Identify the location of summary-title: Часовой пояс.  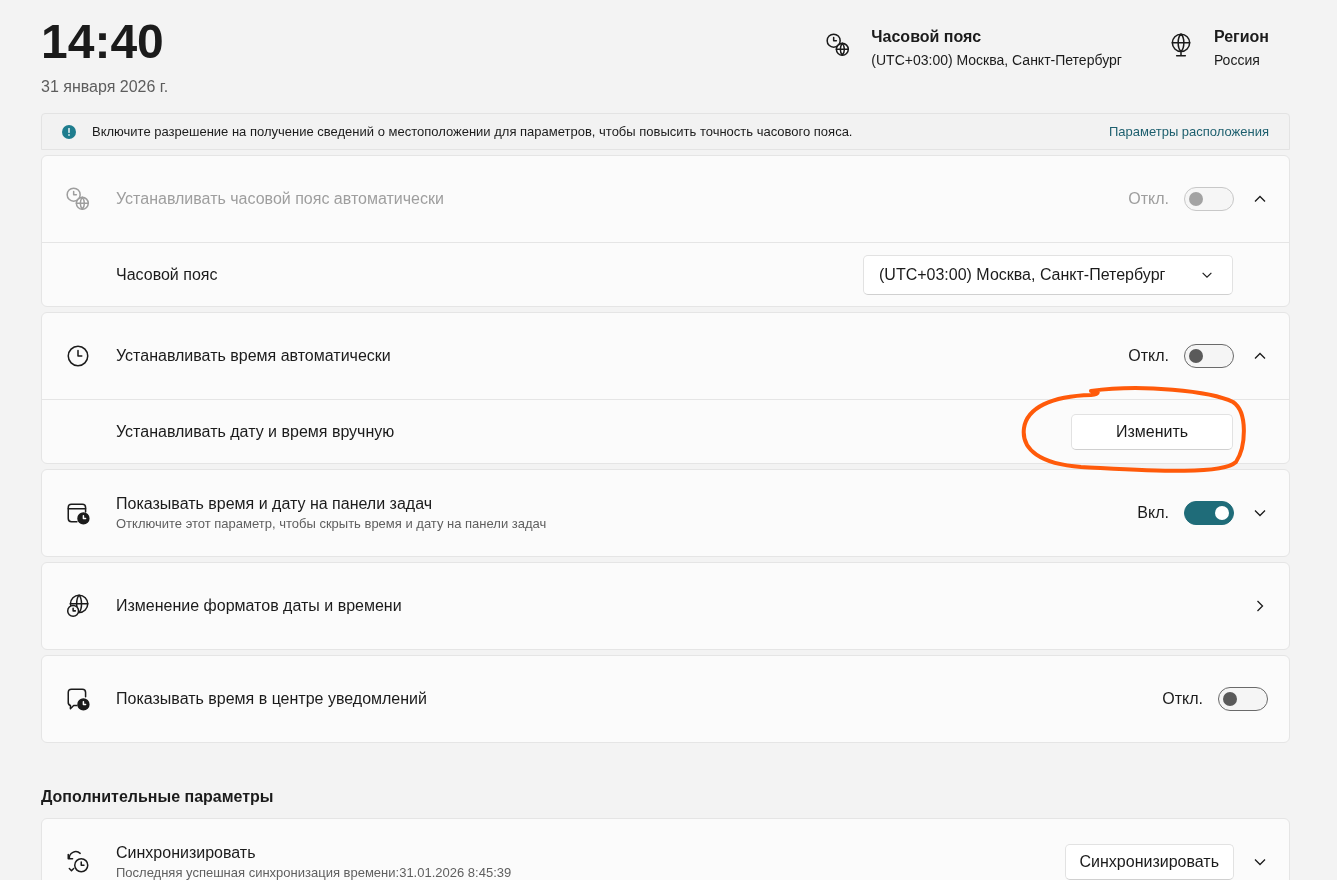
(927, 37).